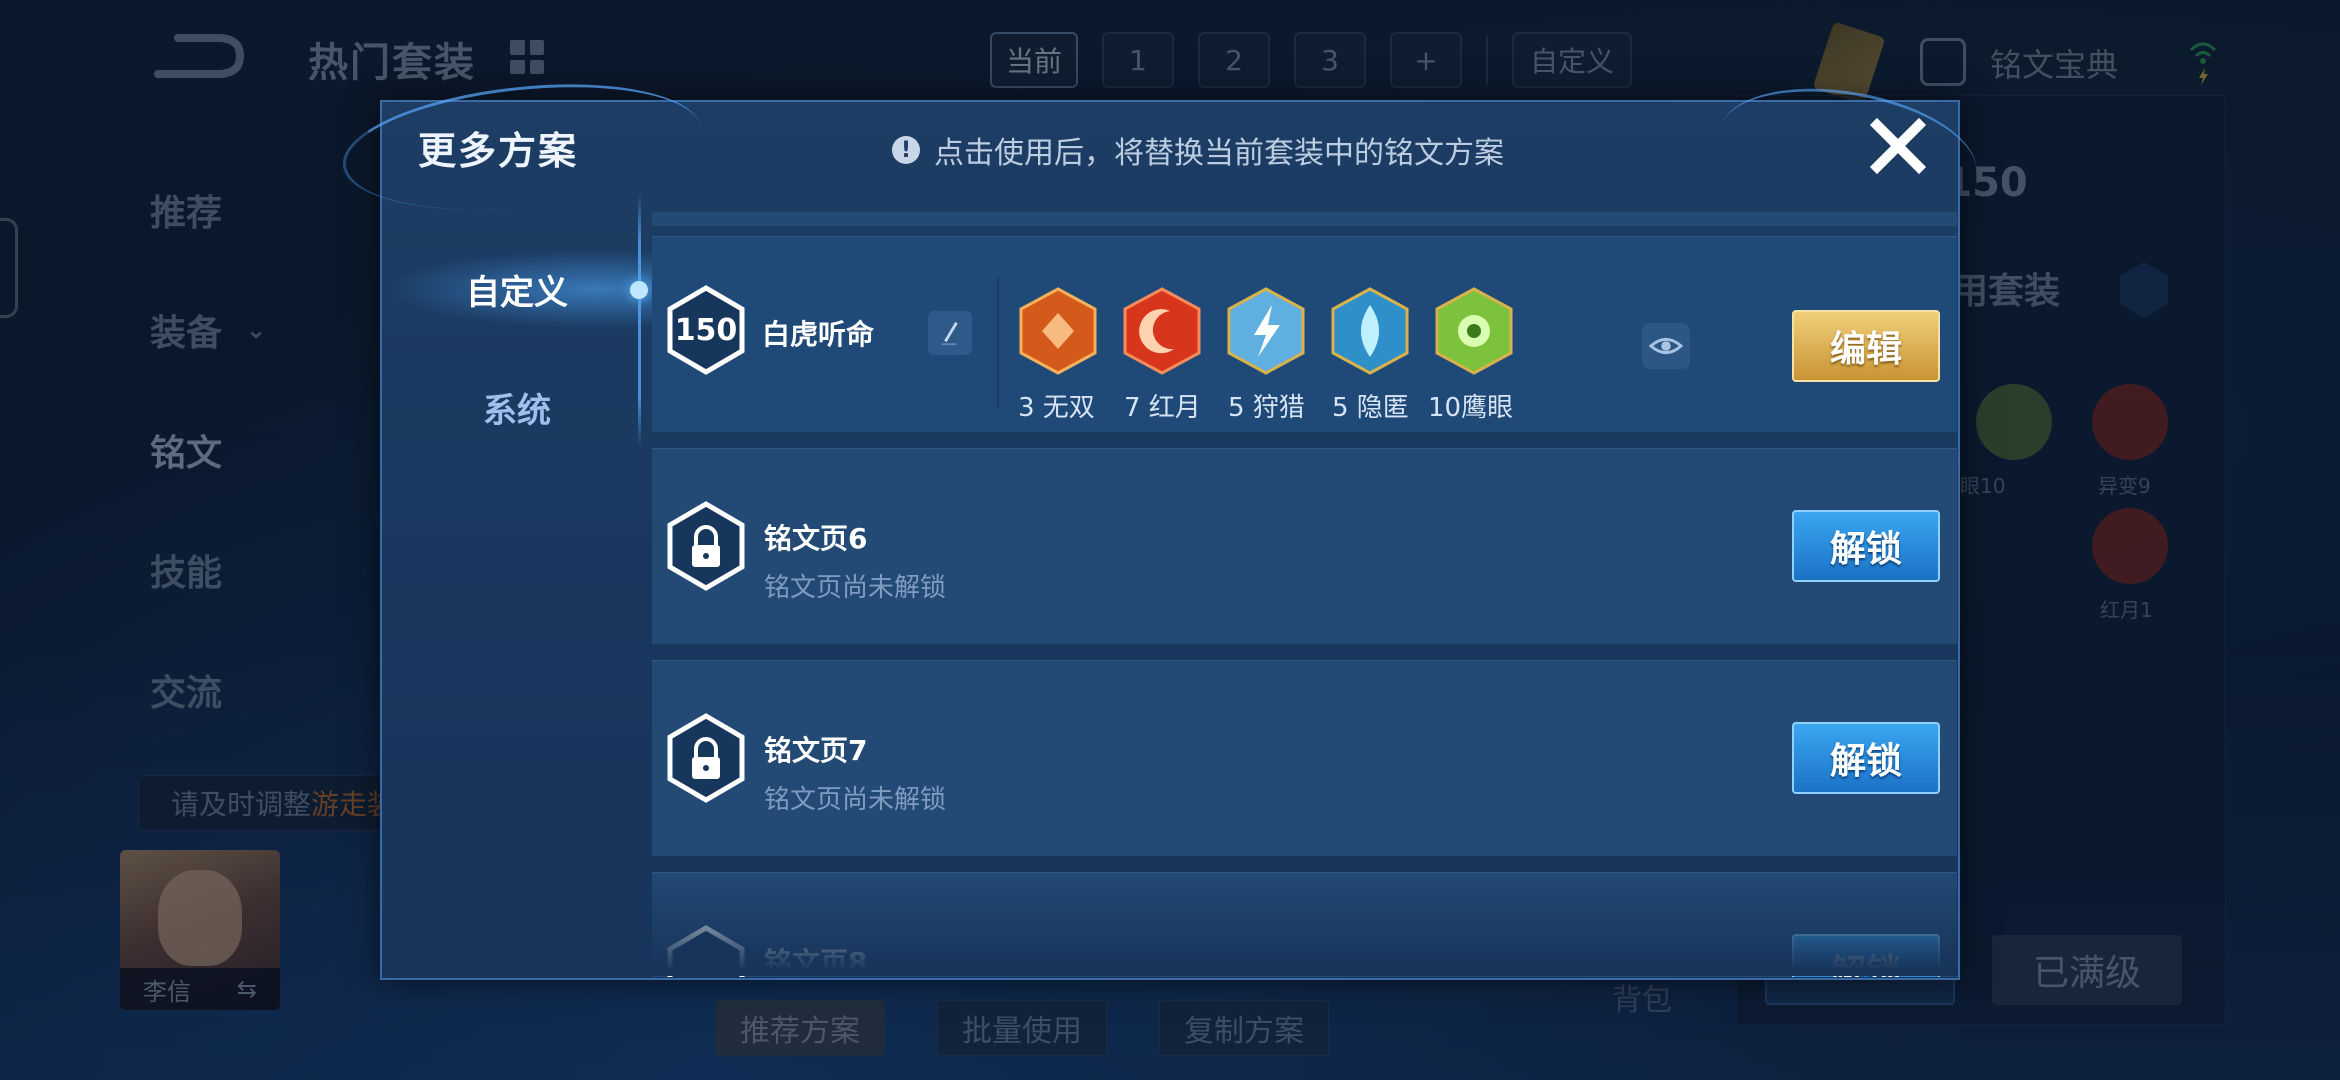 Image resolution: width=2340 pixels, height=1080 pixels. I want to click on tab-system: 系统, so click(517, 407).